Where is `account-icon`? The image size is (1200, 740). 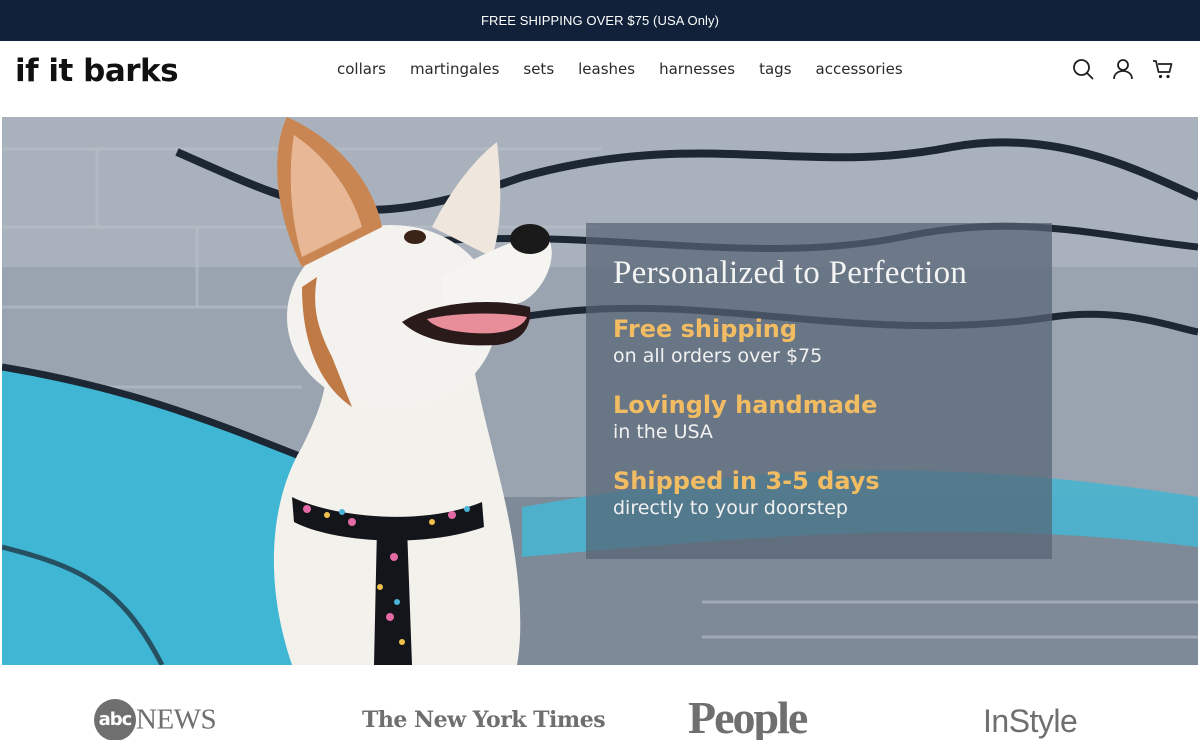 account-icon is located at coordinates (1123, 69).